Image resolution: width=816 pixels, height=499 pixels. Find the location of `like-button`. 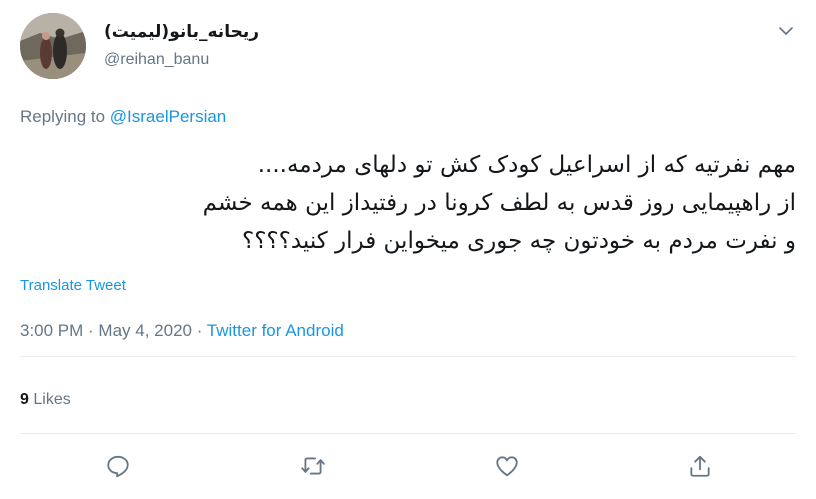

like-button is located at coordinates (507, 466).